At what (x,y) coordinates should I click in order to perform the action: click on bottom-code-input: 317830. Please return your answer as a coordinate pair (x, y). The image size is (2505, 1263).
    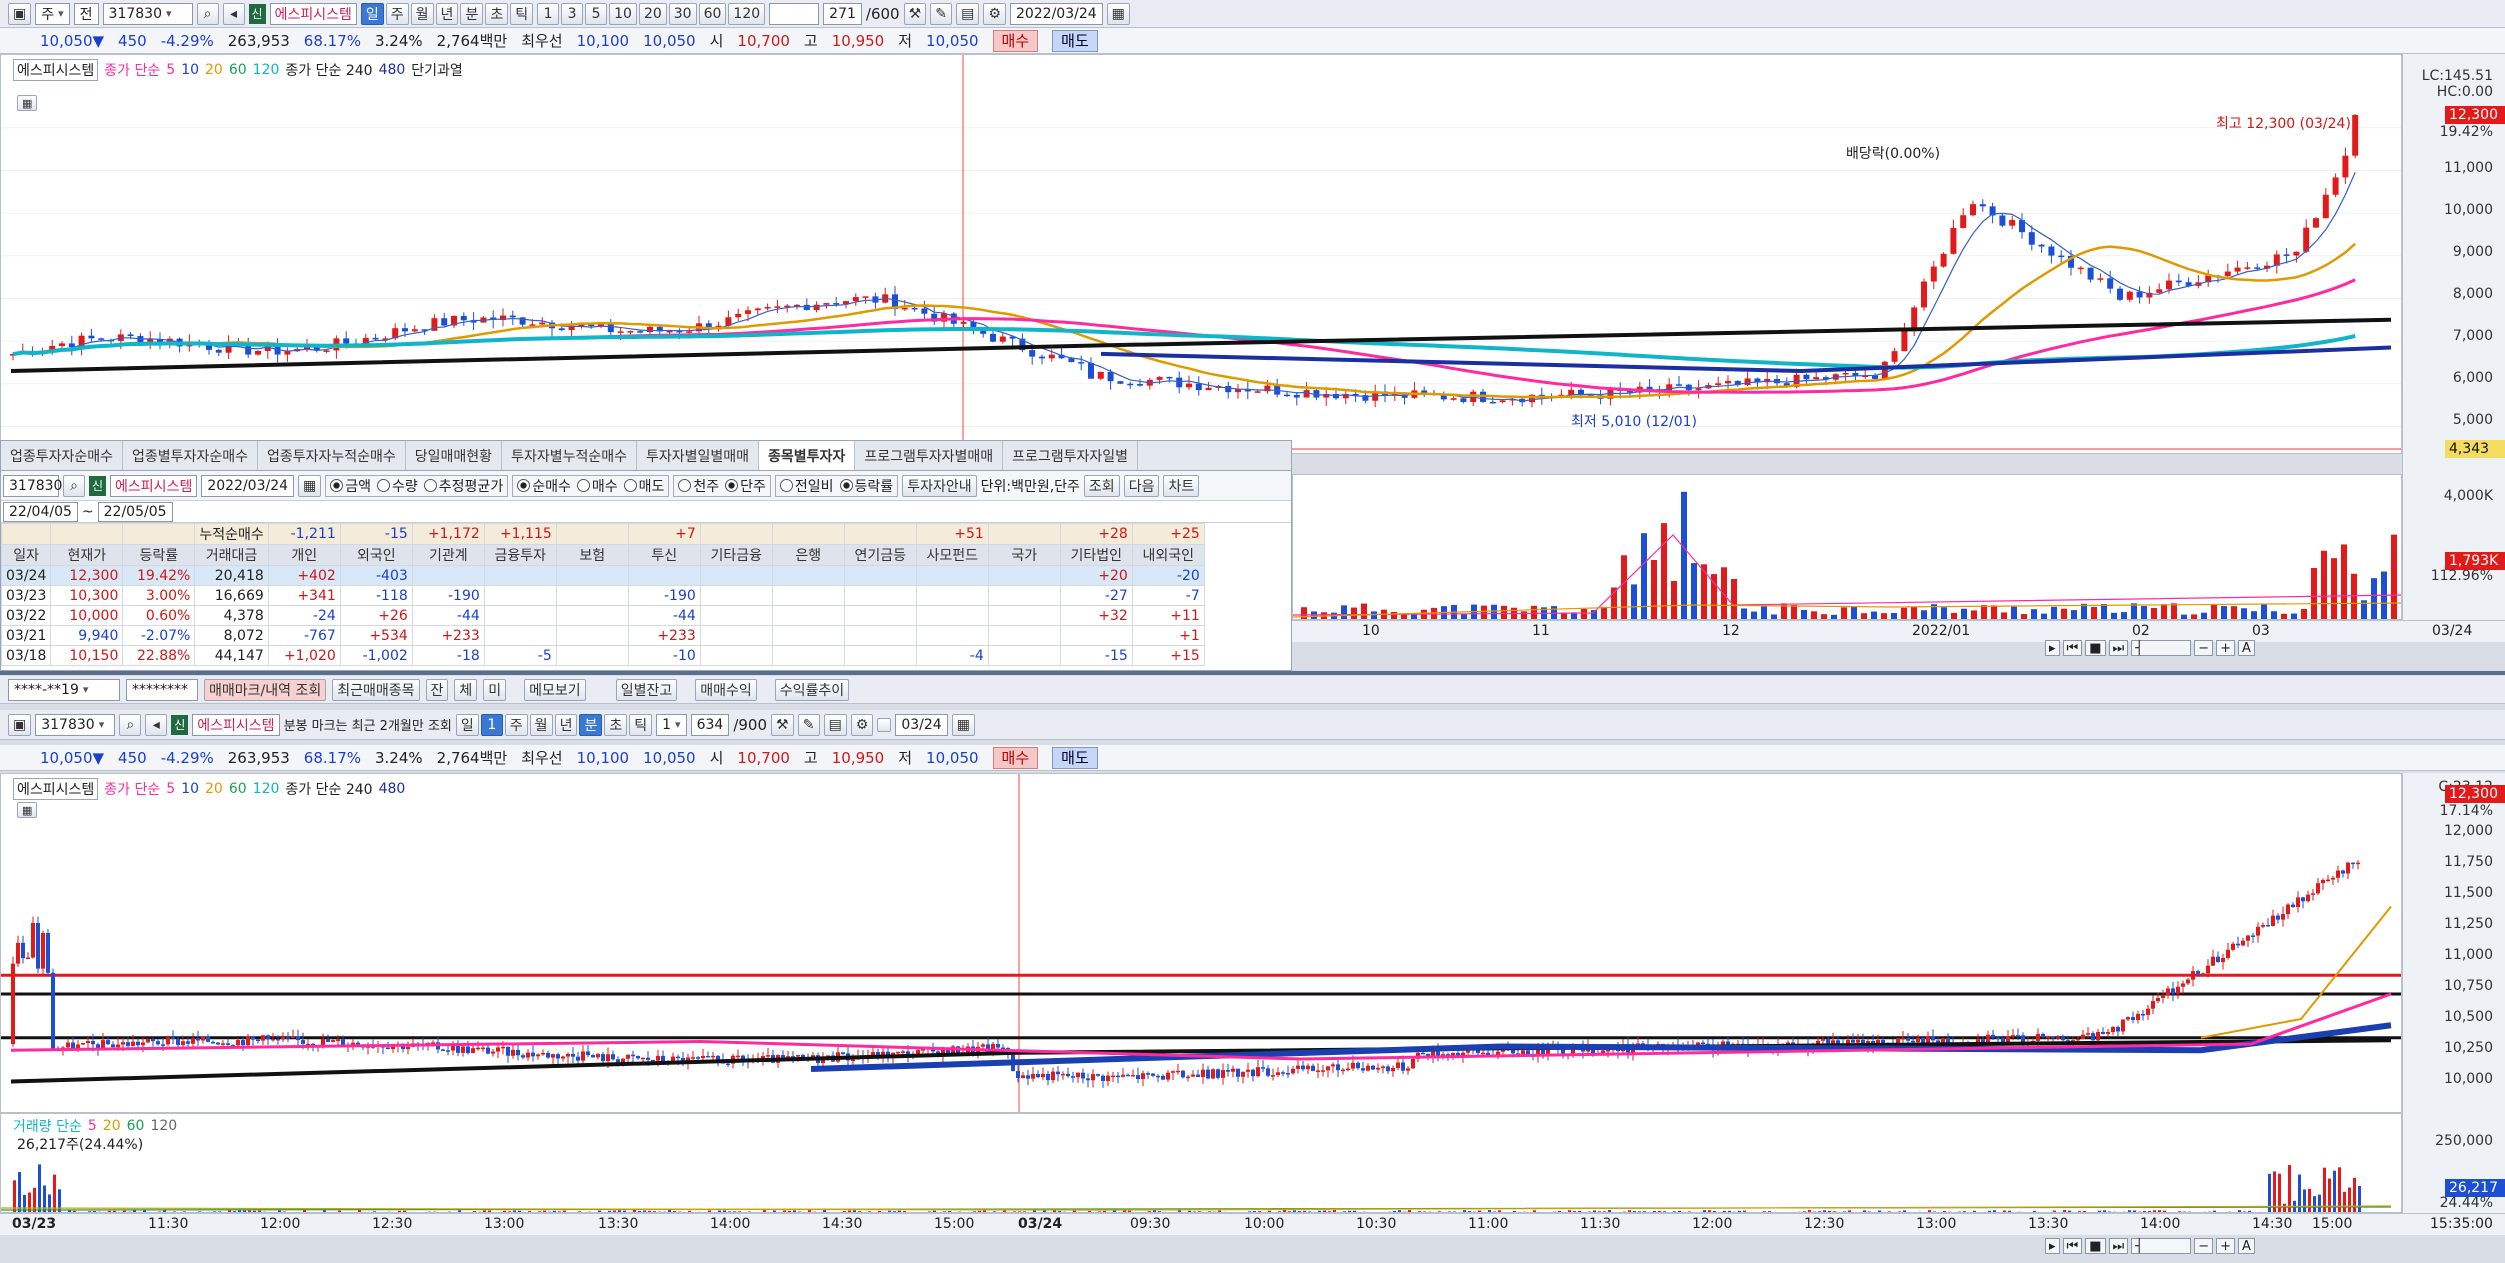
    Looking at the image, I should click on (75, 724).